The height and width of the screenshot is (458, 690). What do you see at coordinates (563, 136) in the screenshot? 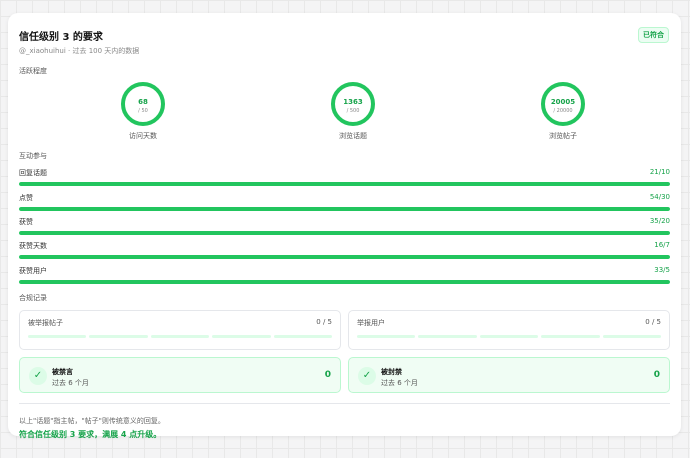
I see `ring-label: 浏览帖子` at bounding box center [563, 136].